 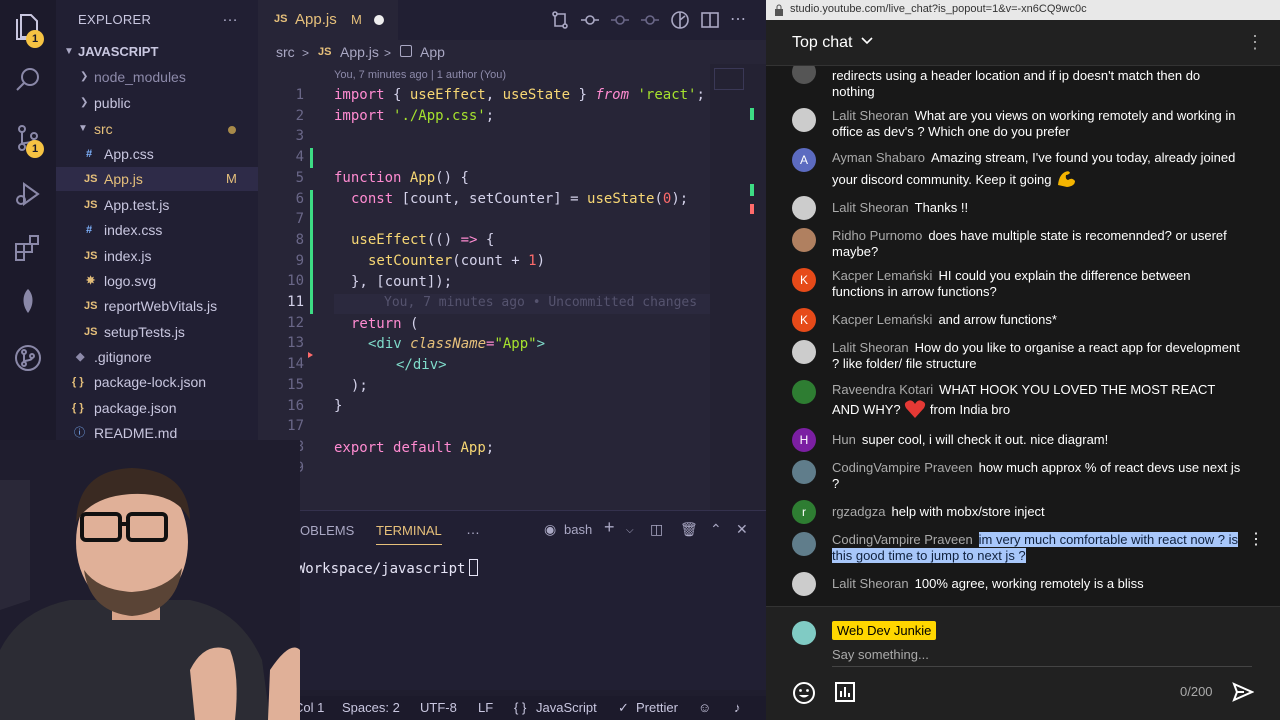 What do you see at coordinates (689, 529) in the screenshot?
I see `trash-icon: 🗑` at bounding box center [689, 529].